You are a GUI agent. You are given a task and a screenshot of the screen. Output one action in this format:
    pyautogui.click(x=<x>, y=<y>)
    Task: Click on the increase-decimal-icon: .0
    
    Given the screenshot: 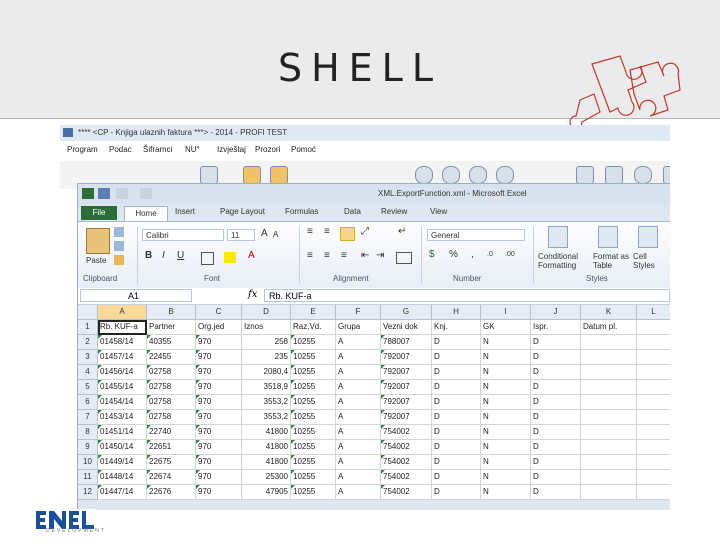 What is the action you would take?
    pyautogui.click(x=490, y=254)
    